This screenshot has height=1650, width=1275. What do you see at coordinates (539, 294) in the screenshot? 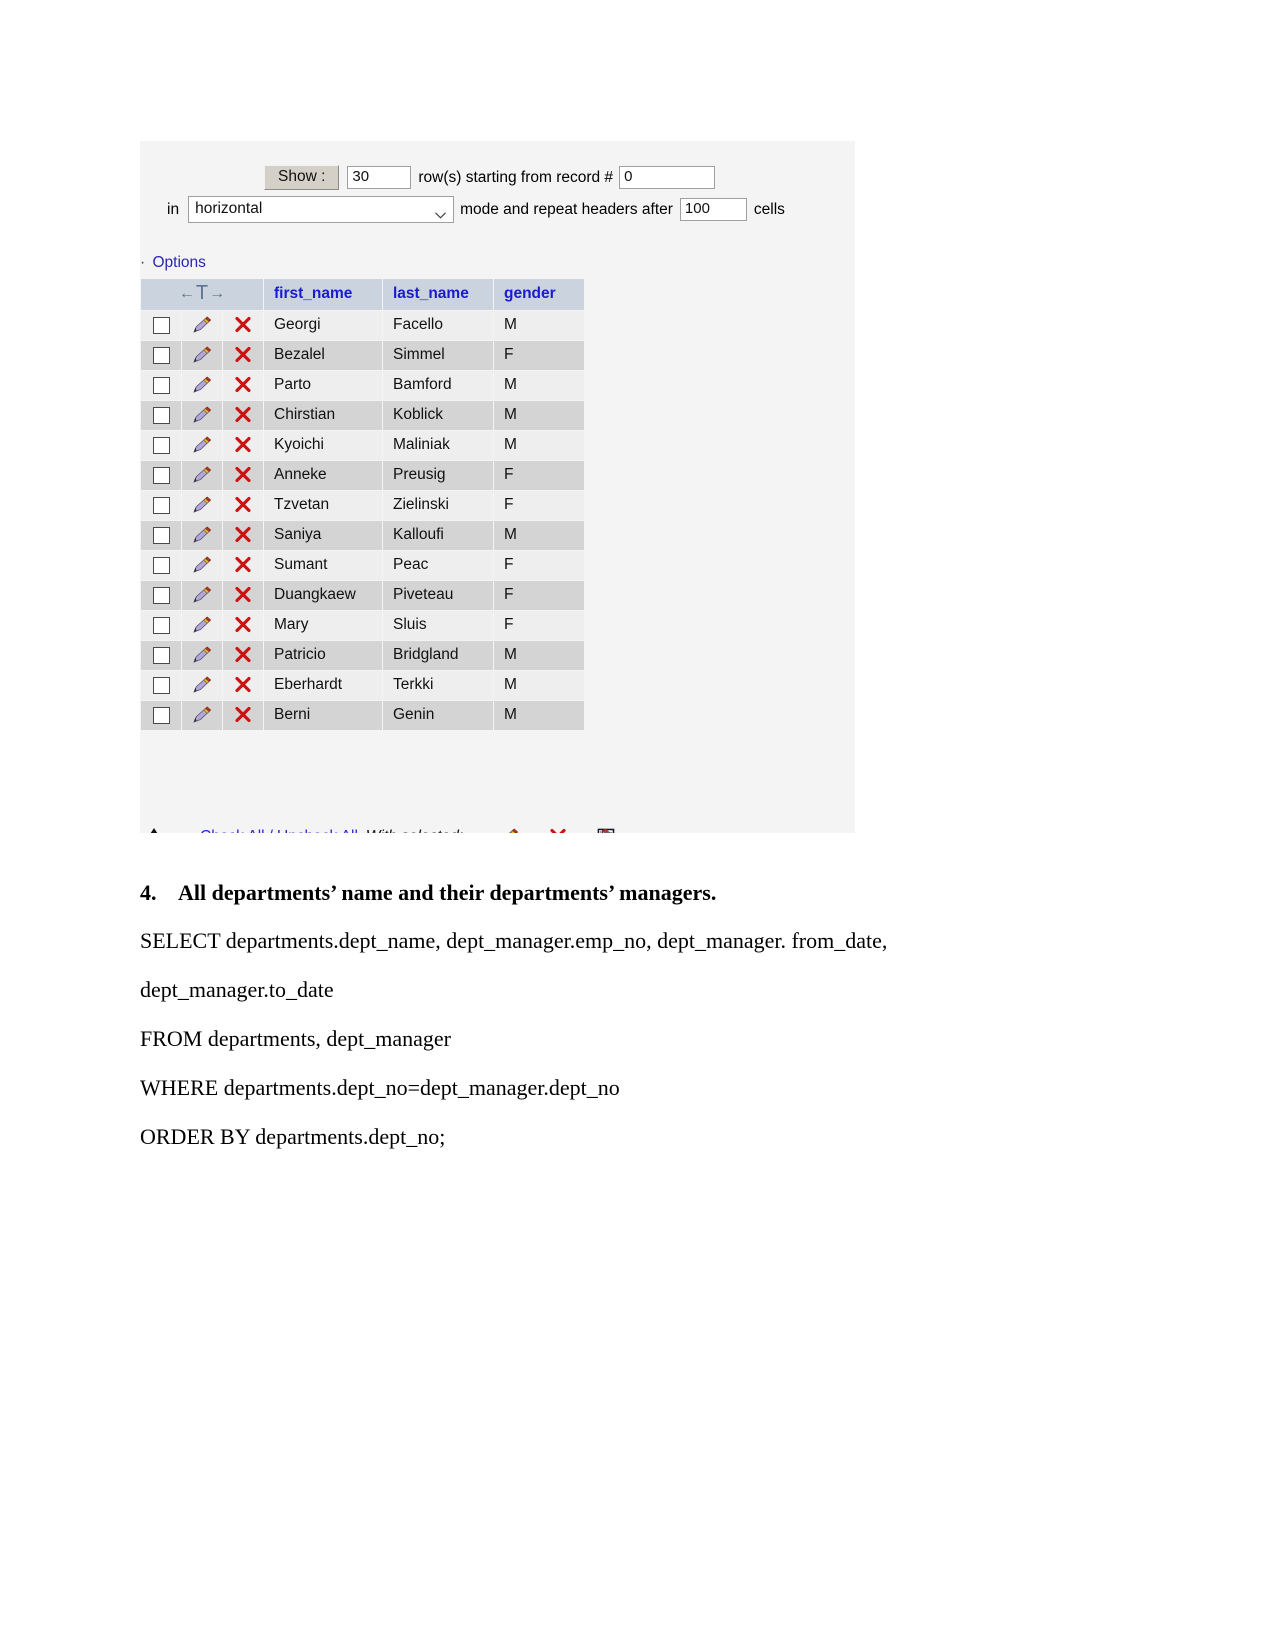
I see `column-header-gender: gender` at bounding box center [539, 294].